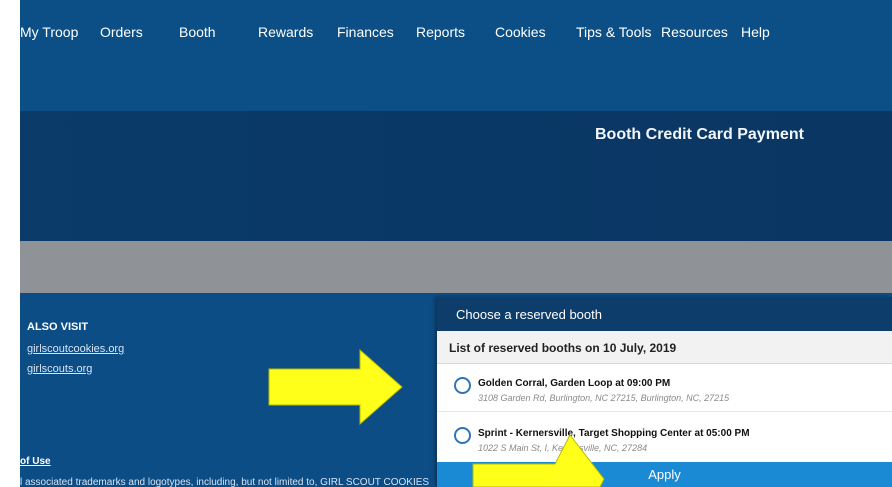  Describe the element at coordinates (440, 32) in the screenshot. I see `nav-item-reports: Reports` at that location.